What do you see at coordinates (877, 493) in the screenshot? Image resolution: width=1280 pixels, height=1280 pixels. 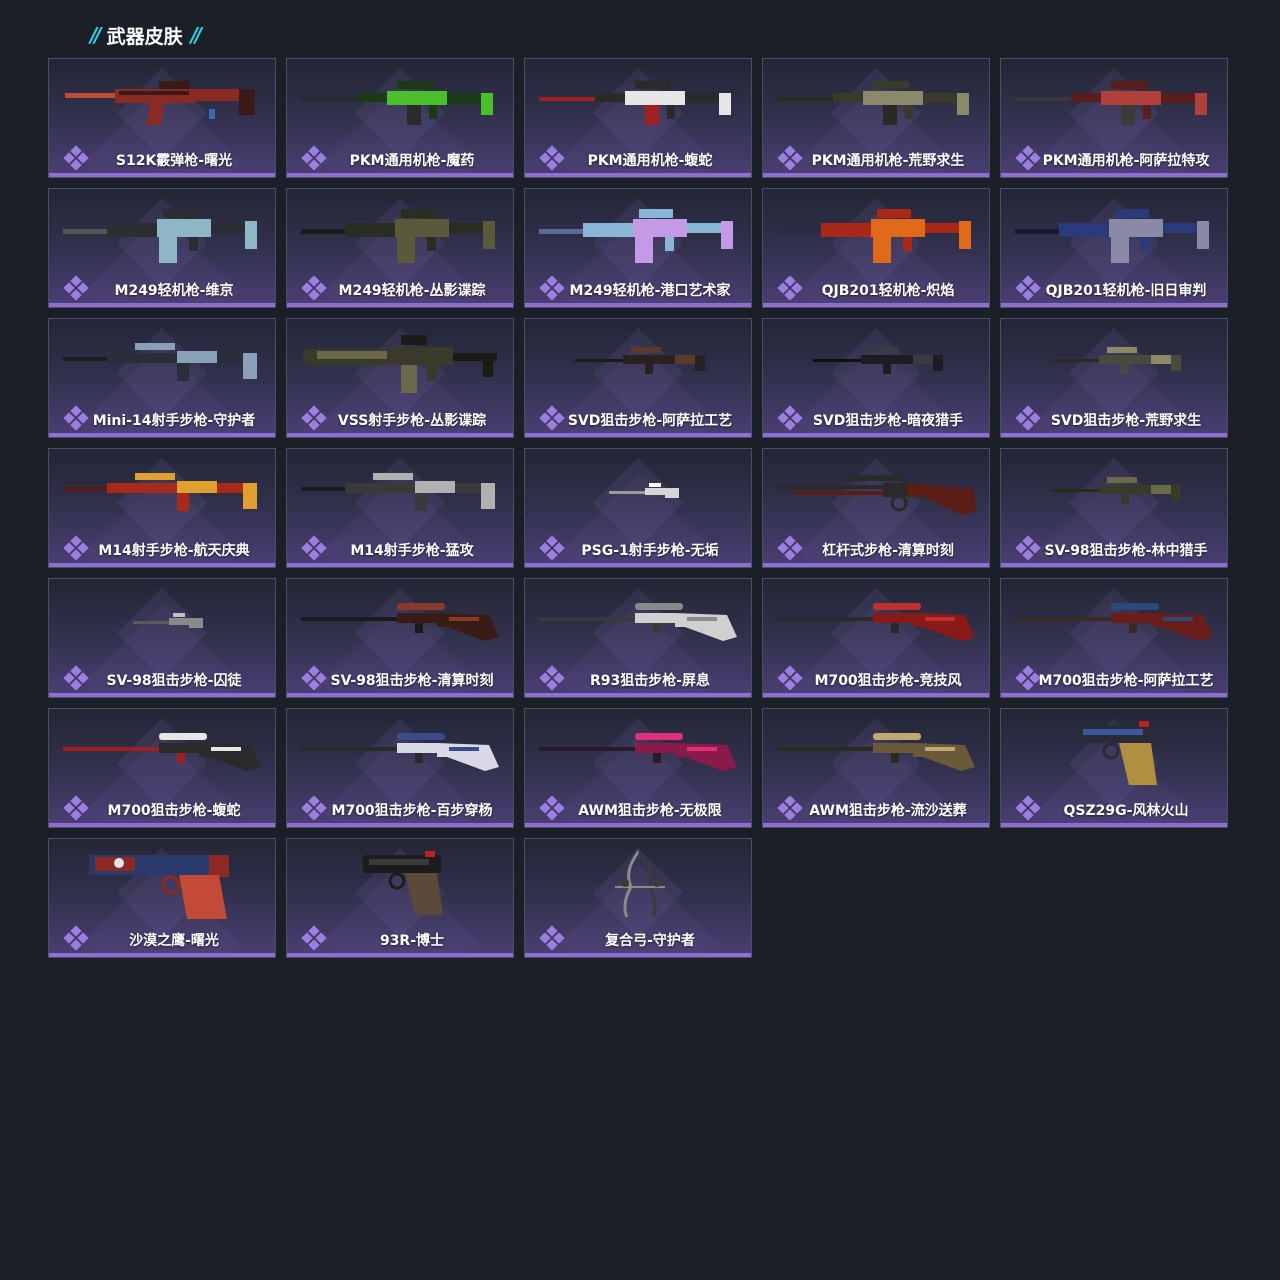 I see `weapon-image-lever` at bounding box center [877, 493].